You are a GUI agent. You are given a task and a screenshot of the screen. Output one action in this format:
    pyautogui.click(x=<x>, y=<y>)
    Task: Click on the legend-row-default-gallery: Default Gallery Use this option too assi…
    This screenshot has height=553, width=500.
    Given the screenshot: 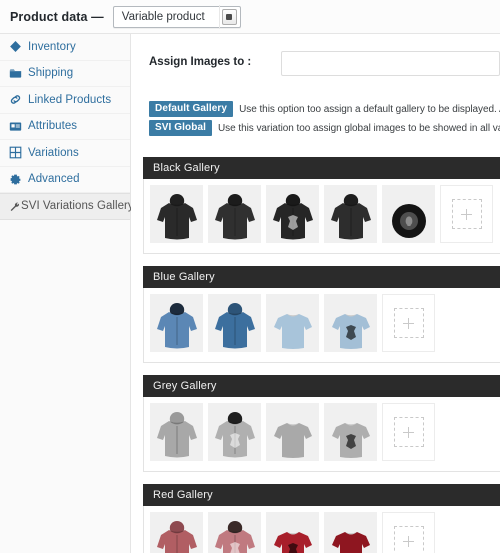 What is the action you would take?
    pyautogui.click(x=324, y=109)
    